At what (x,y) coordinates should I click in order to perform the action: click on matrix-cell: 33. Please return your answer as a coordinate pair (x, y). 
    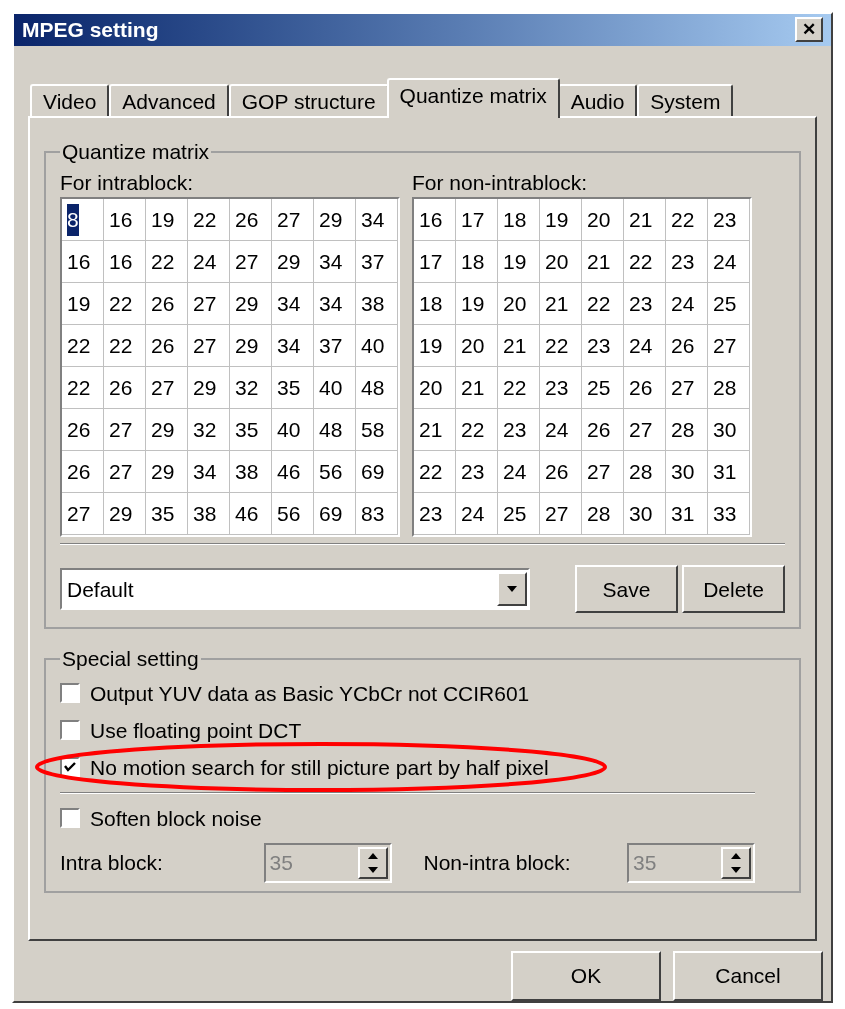
    Looking at the image, I should click on (729, 514).